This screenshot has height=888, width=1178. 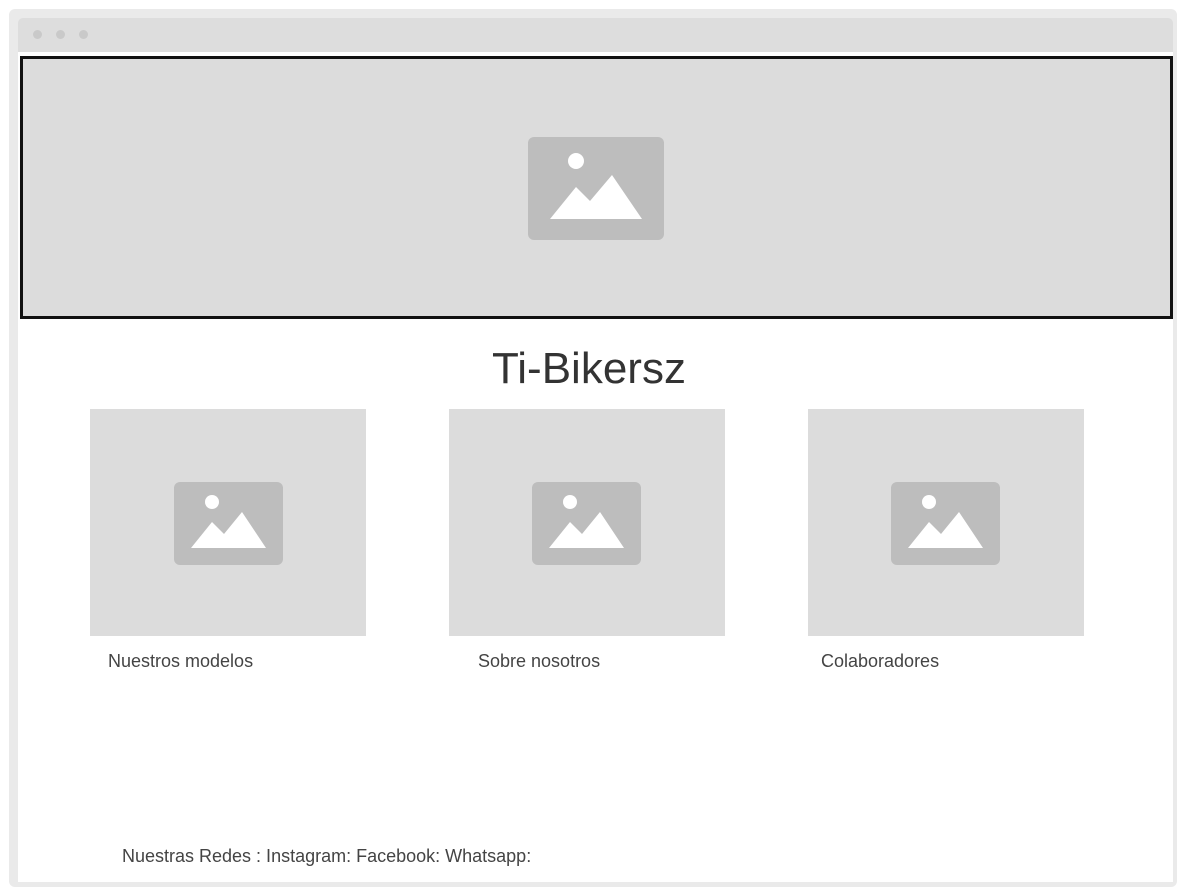 I want to click on site-title: Ti-Bikersz, so click(x=589, y=368).